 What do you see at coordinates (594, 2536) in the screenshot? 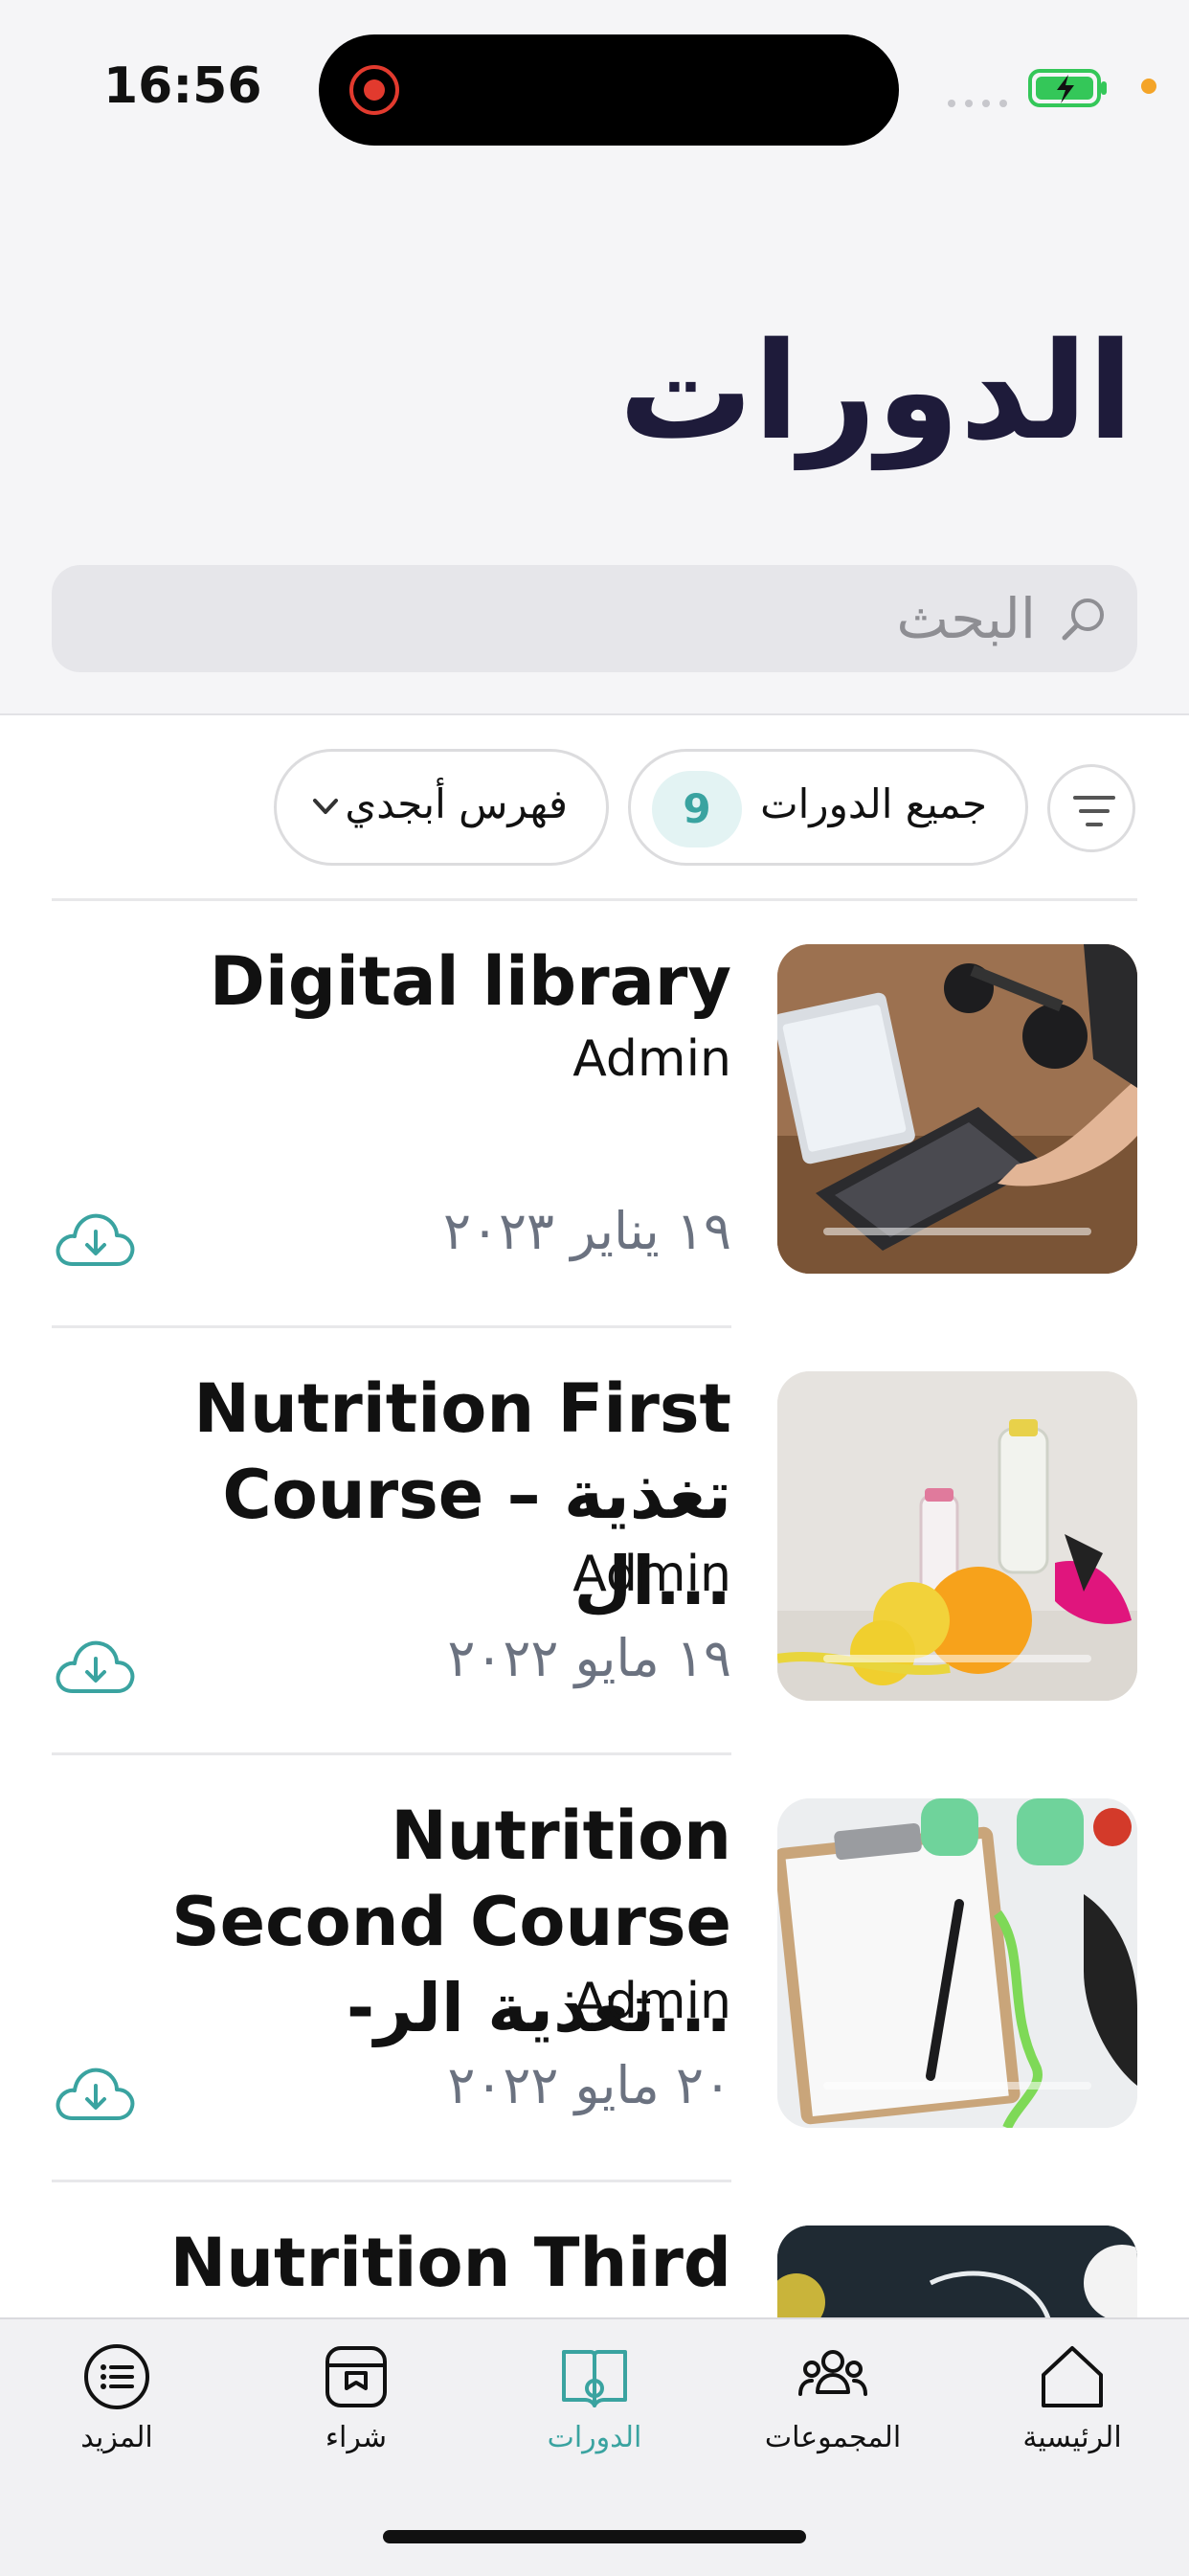
I see `home-indicator` at bounding box center [594, 2536].